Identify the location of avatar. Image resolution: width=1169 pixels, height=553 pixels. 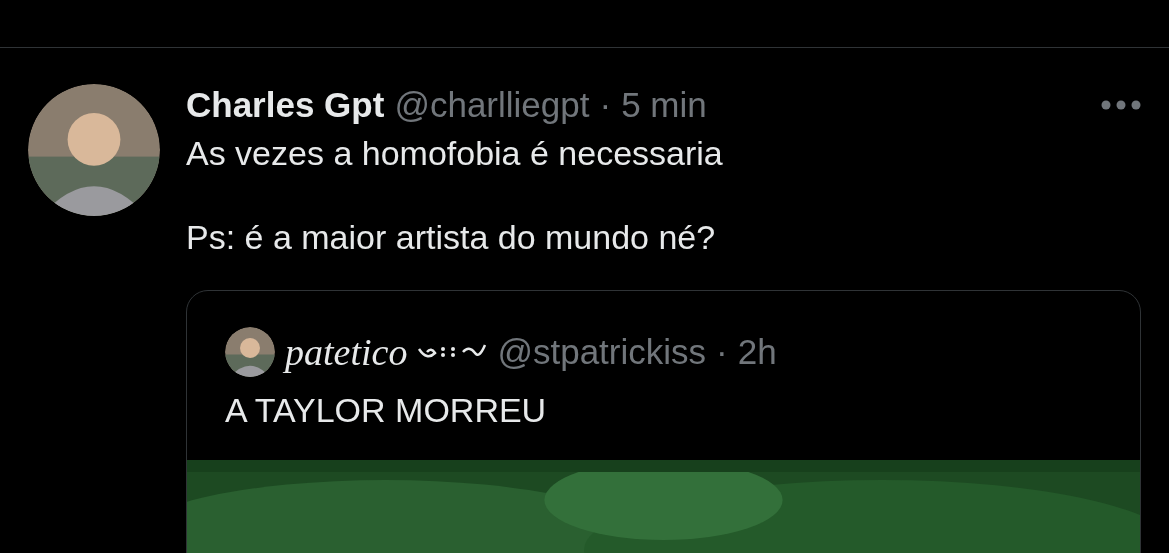
(250, 352).